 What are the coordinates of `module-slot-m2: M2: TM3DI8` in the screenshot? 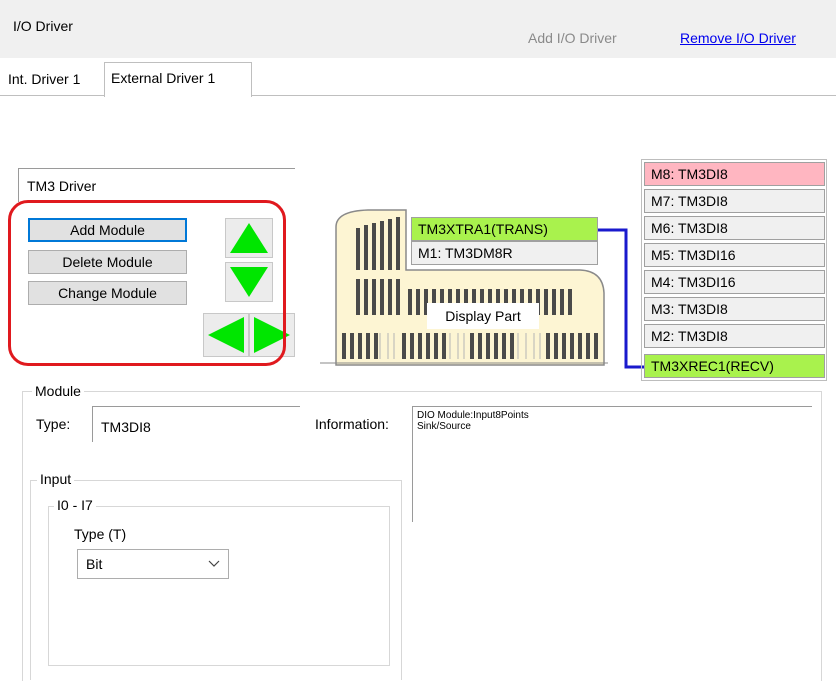 It's located at (734, 336).